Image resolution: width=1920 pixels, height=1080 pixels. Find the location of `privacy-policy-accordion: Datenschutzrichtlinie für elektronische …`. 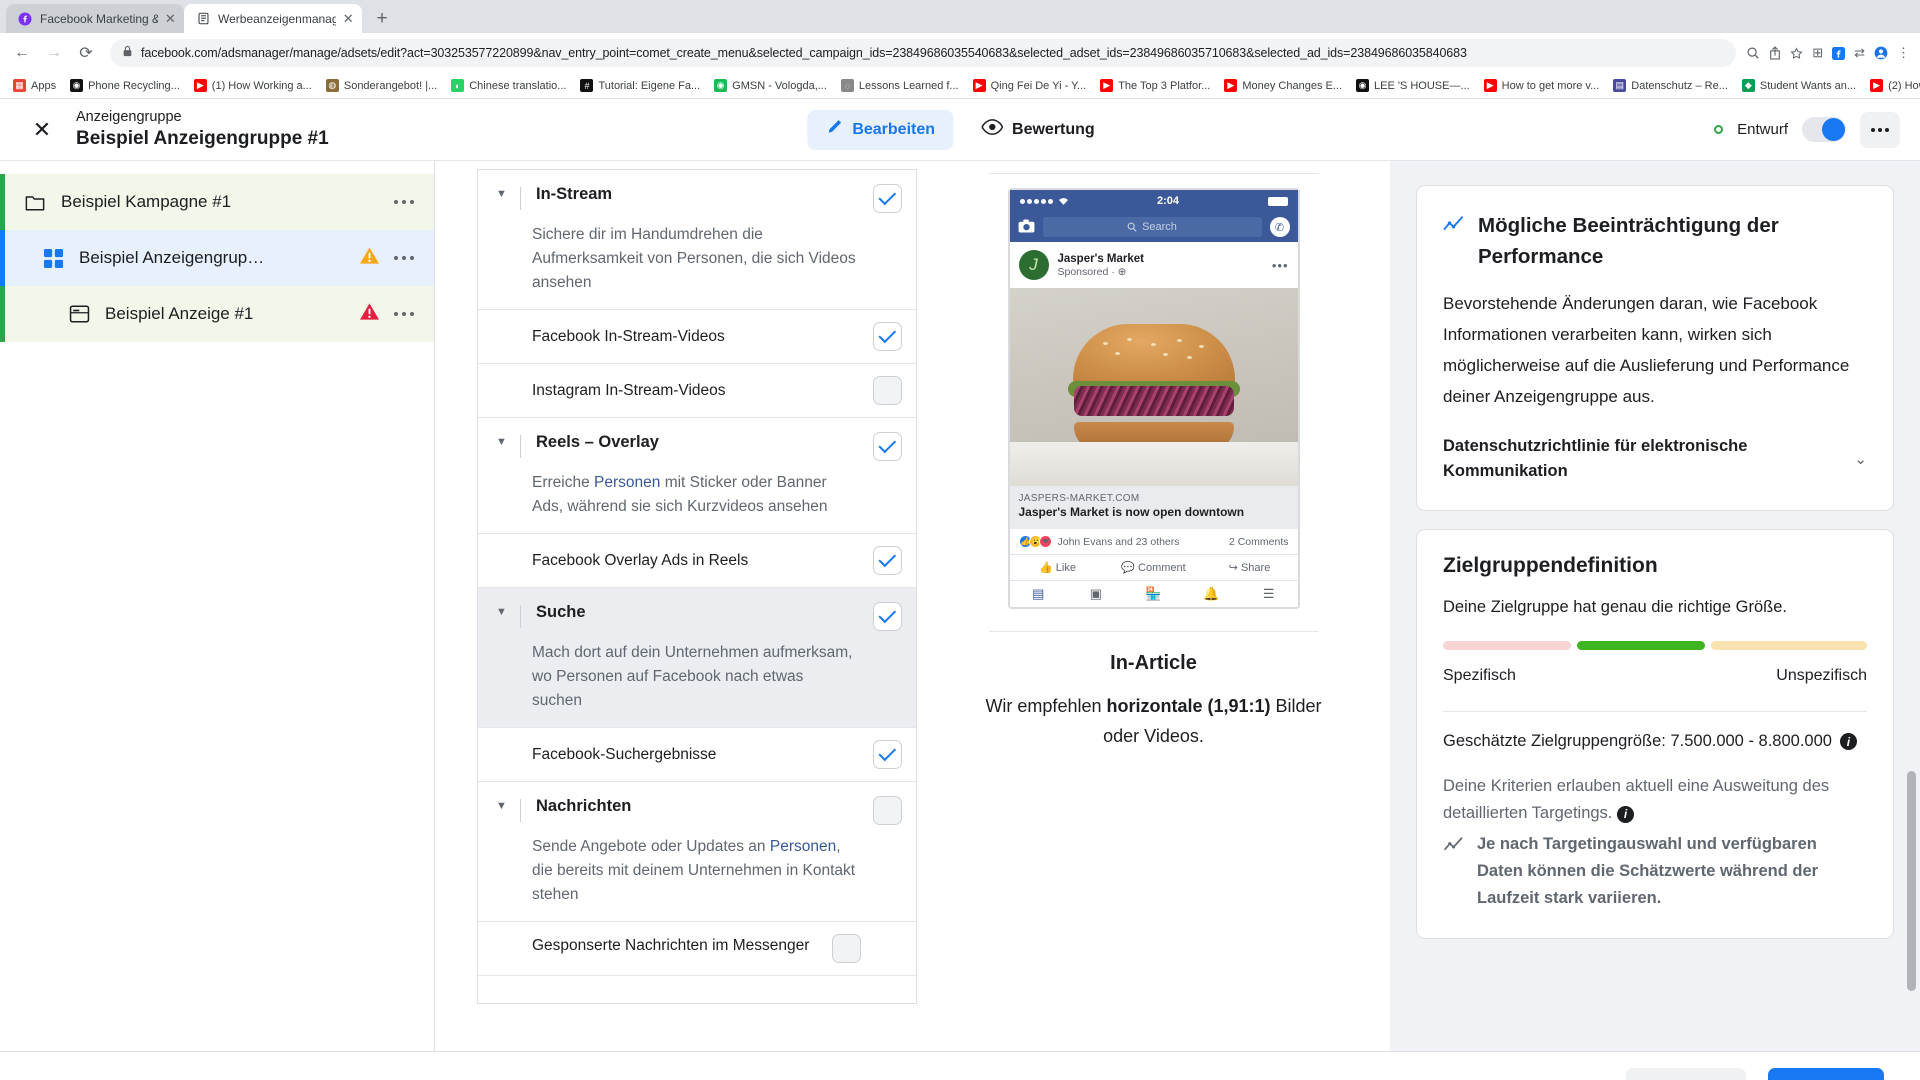

privacy-policy-accordion: Datenschutzrichtlinie für elektronische … is located at coordinates (1655, 459).